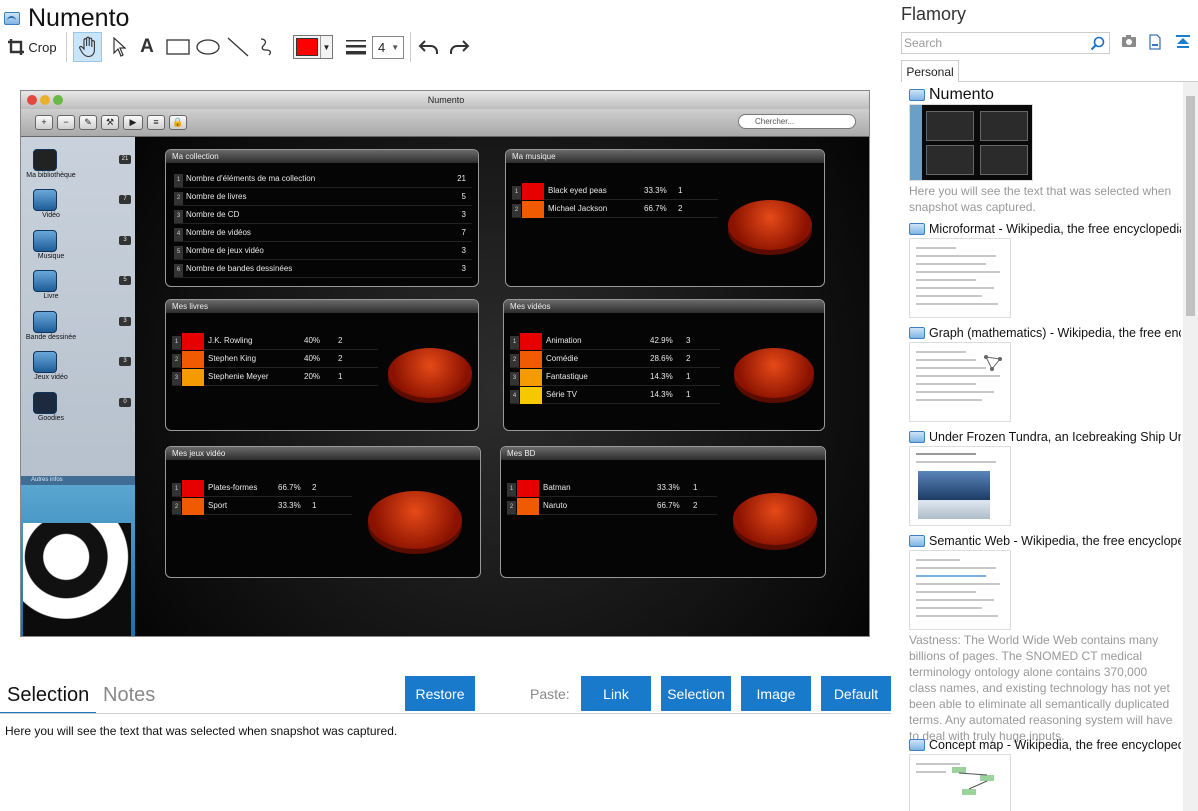  What do you see at coordinates (45, 200) in the screenshot?
I see `video-icon` at bounding box center [45, 200].